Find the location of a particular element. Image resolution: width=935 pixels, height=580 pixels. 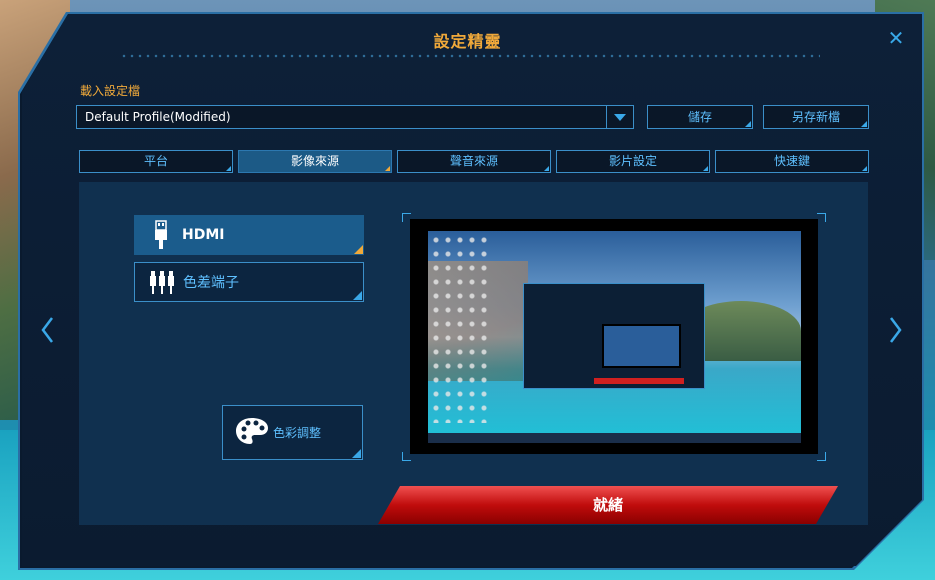

ready-button: 就緒 is located at coordinates (608, 505).